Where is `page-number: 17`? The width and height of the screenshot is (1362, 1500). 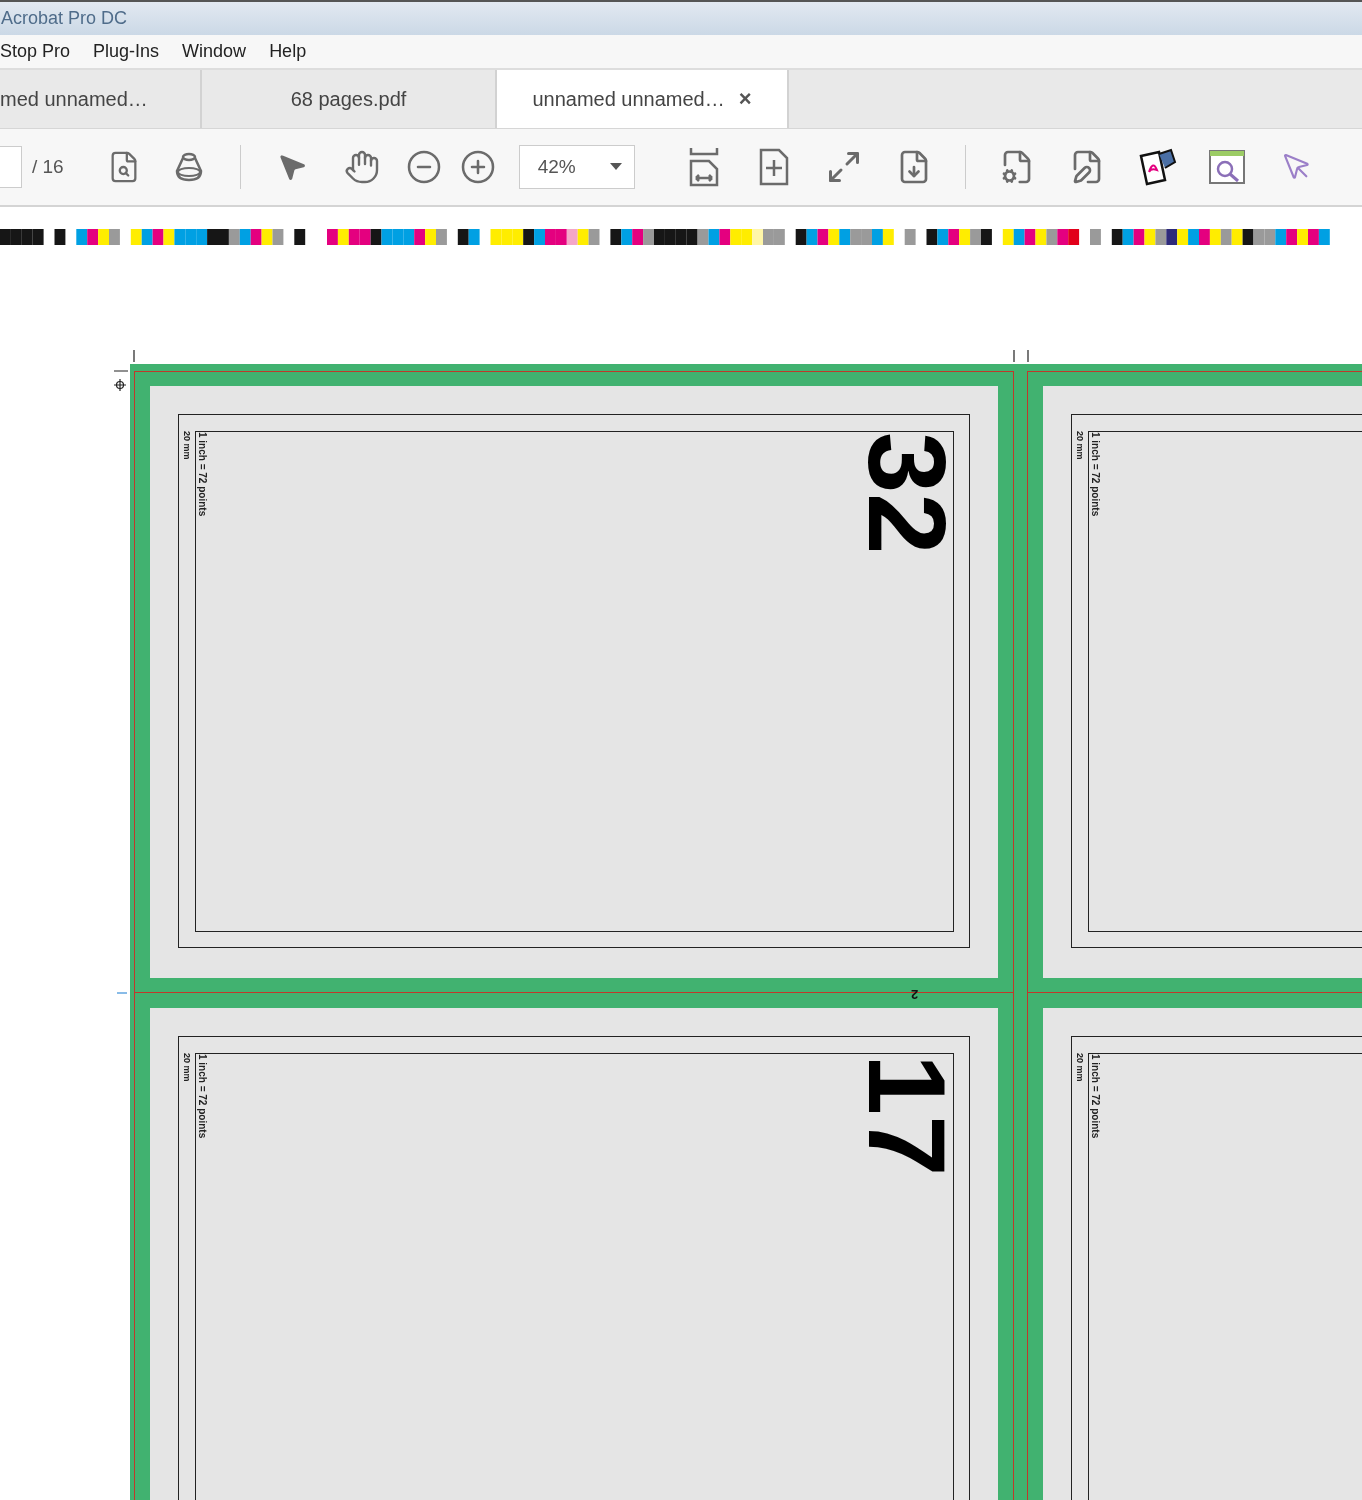 page-number: 17 is located at coordinates (907, 1115).